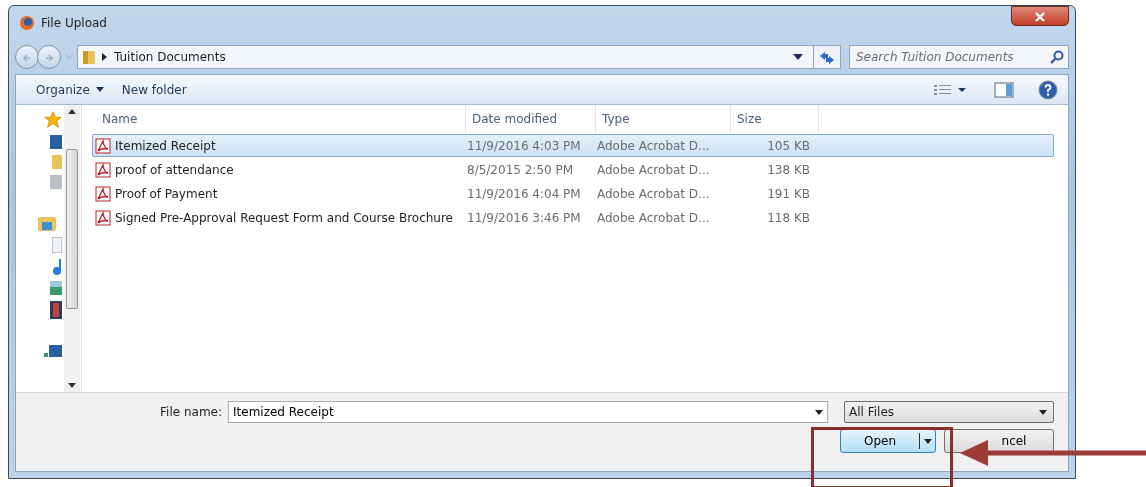 This screenshot has height=487, width=1146. Describe the element at coordinates (47, 223) in the screenshot. I see `library-icon` at that location.